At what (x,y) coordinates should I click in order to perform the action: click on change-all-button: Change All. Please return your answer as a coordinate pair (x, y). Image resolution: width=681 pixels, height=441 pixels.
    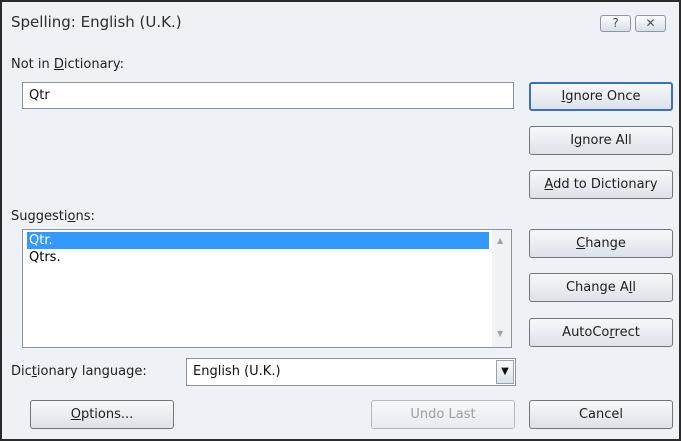
    Looking at the image, I should click on (601, 287).